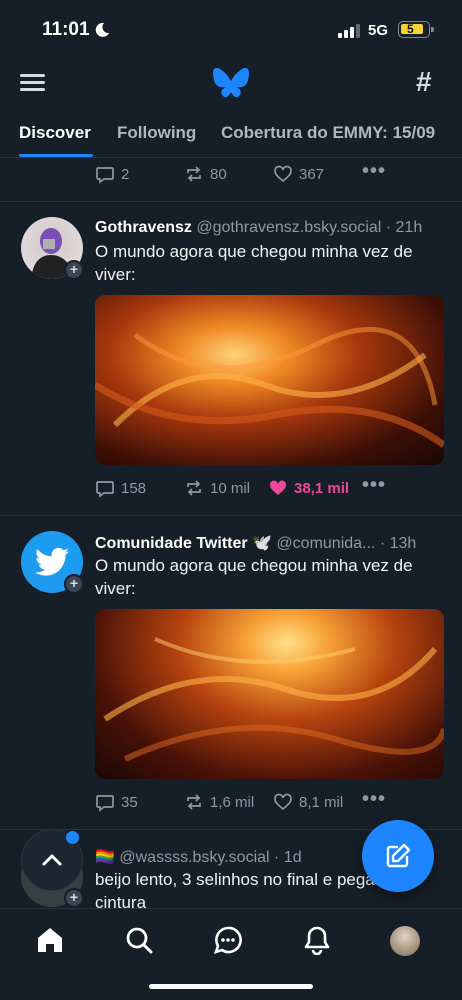 The height and width of the screenshot is (1000, 462). What do you see at coordinates (278, 487) in the screenshot?
I see `heart-filled-icon` at bounding box center [278, 487].